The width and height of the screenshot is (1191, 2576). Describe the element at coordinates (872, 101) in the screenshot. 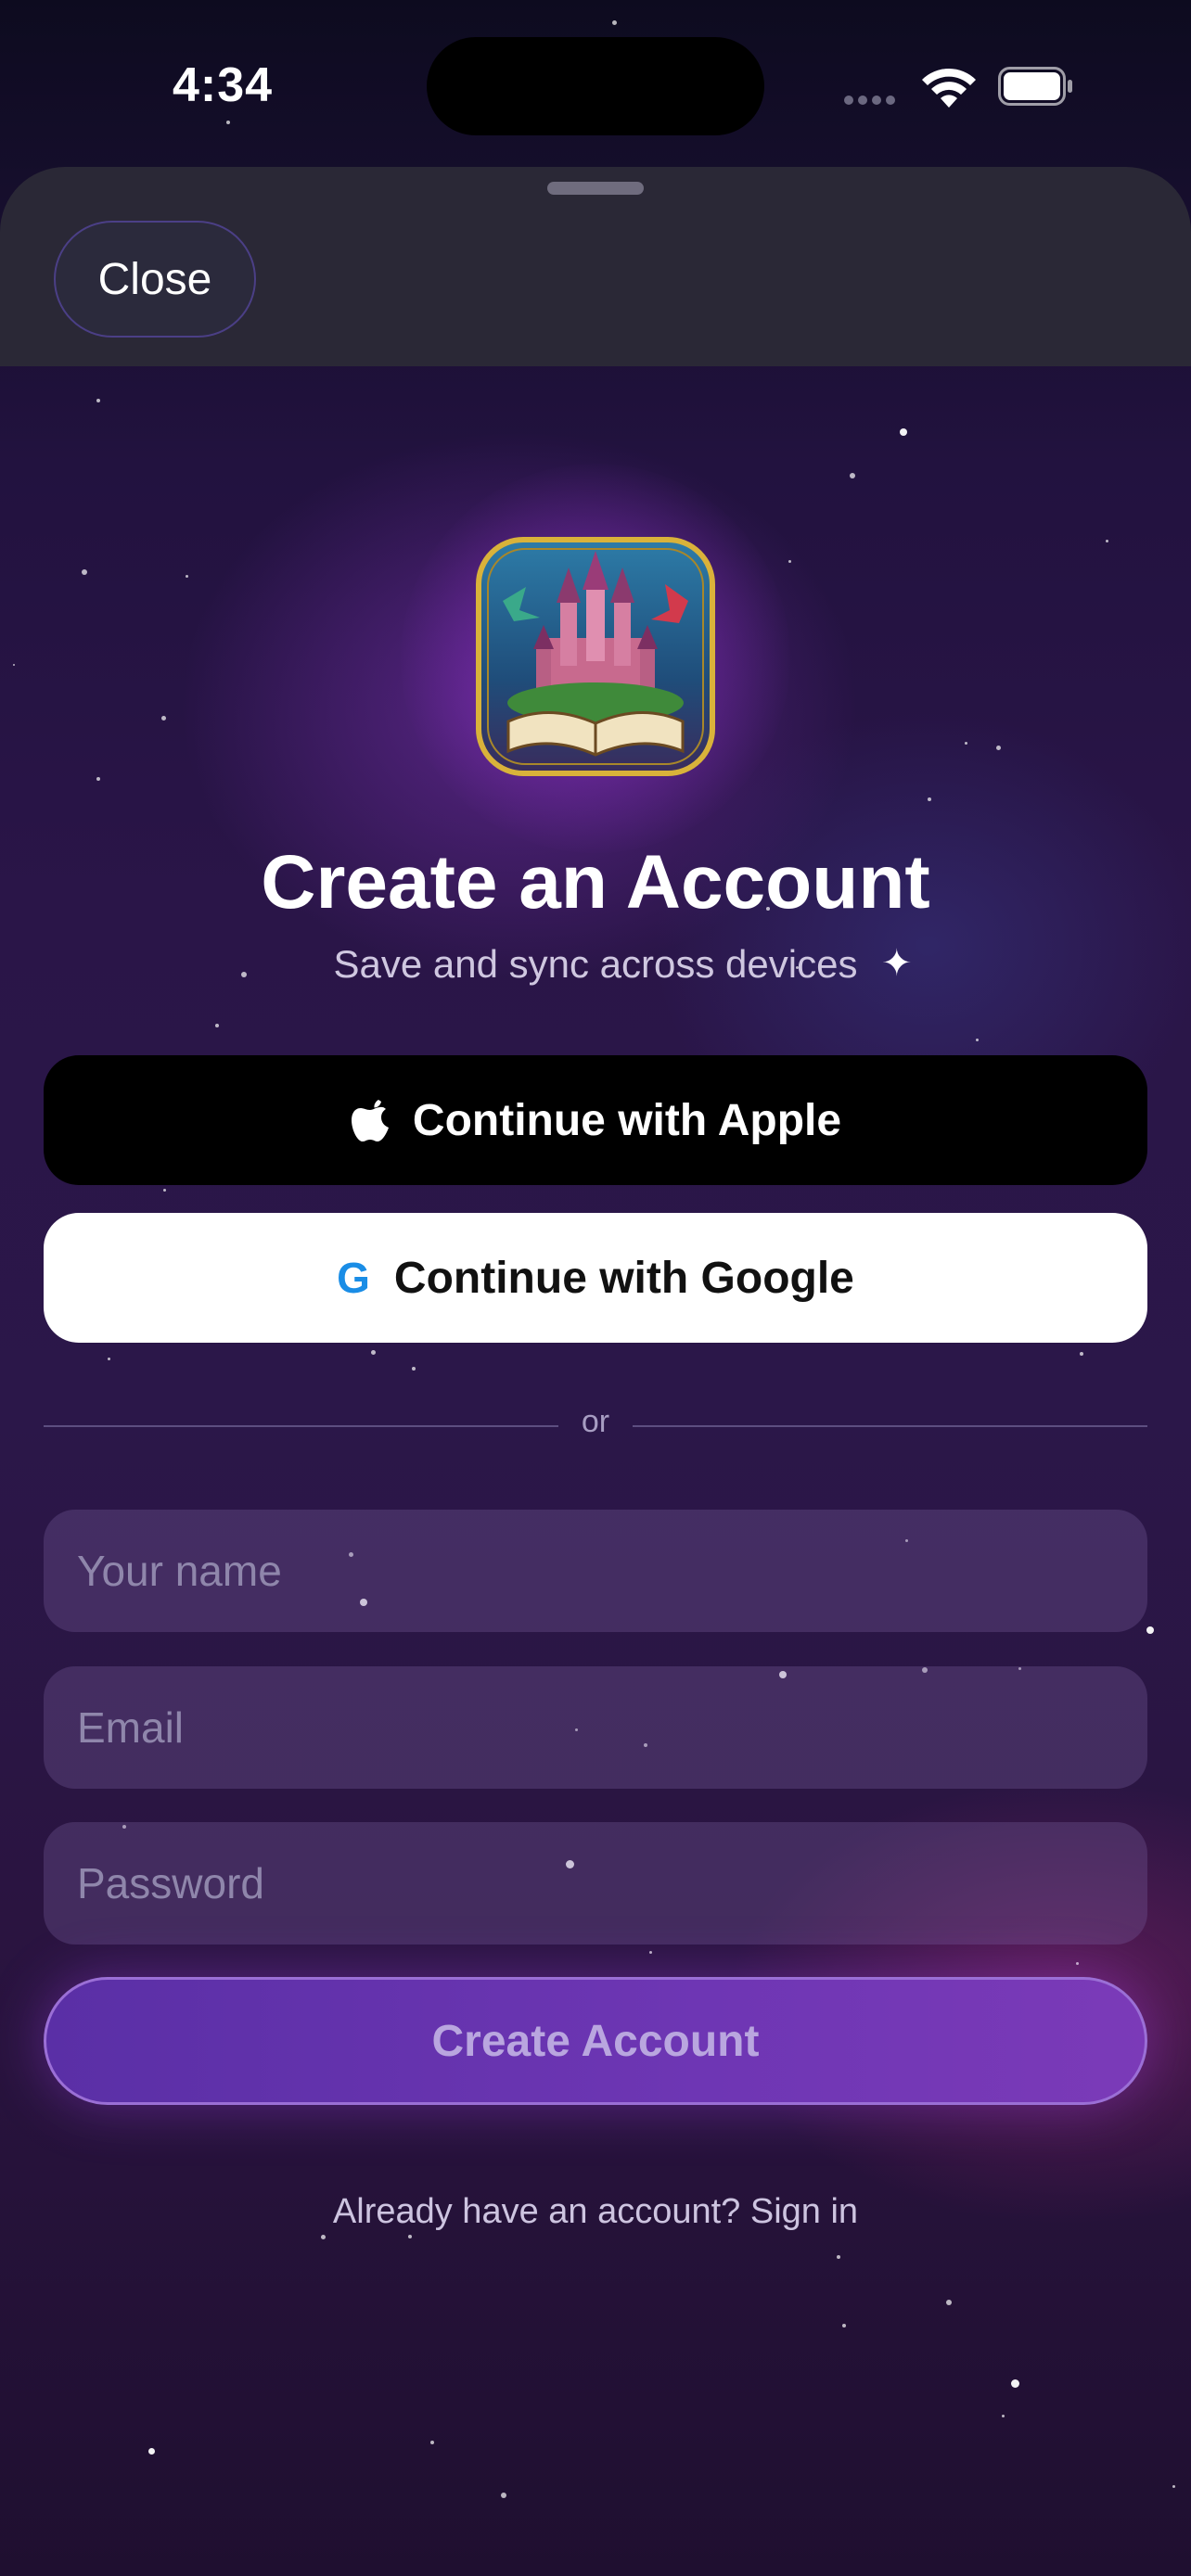

I see `signal-icon` at that location.